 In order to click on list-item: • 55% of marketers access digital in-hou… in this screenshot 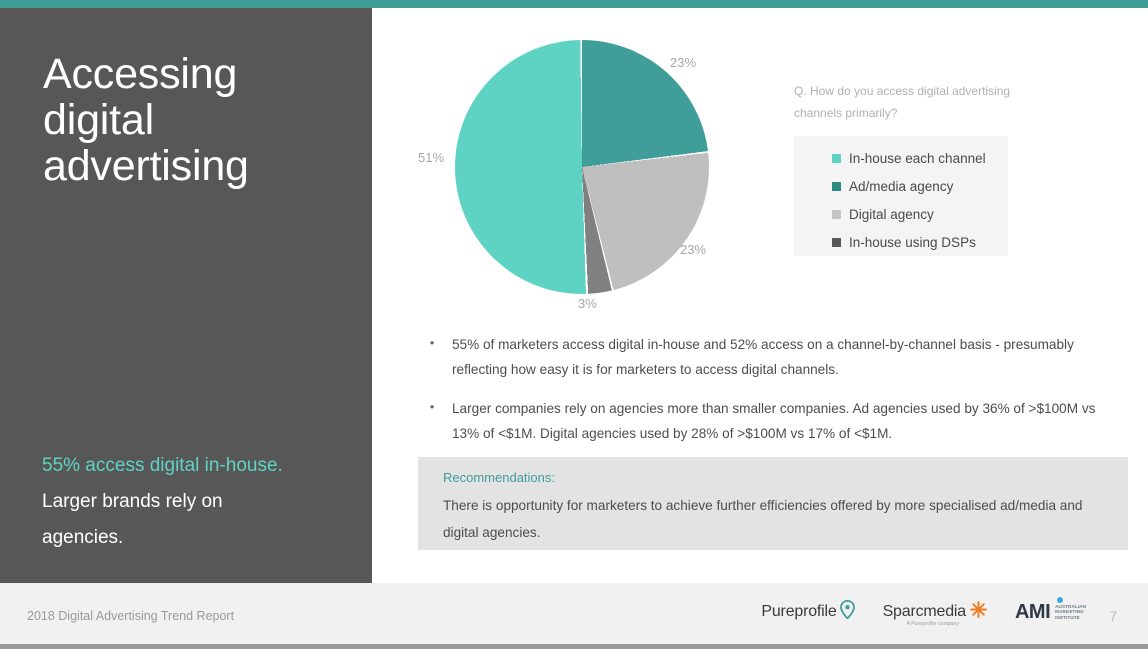, I will do `click(770, 357)`.